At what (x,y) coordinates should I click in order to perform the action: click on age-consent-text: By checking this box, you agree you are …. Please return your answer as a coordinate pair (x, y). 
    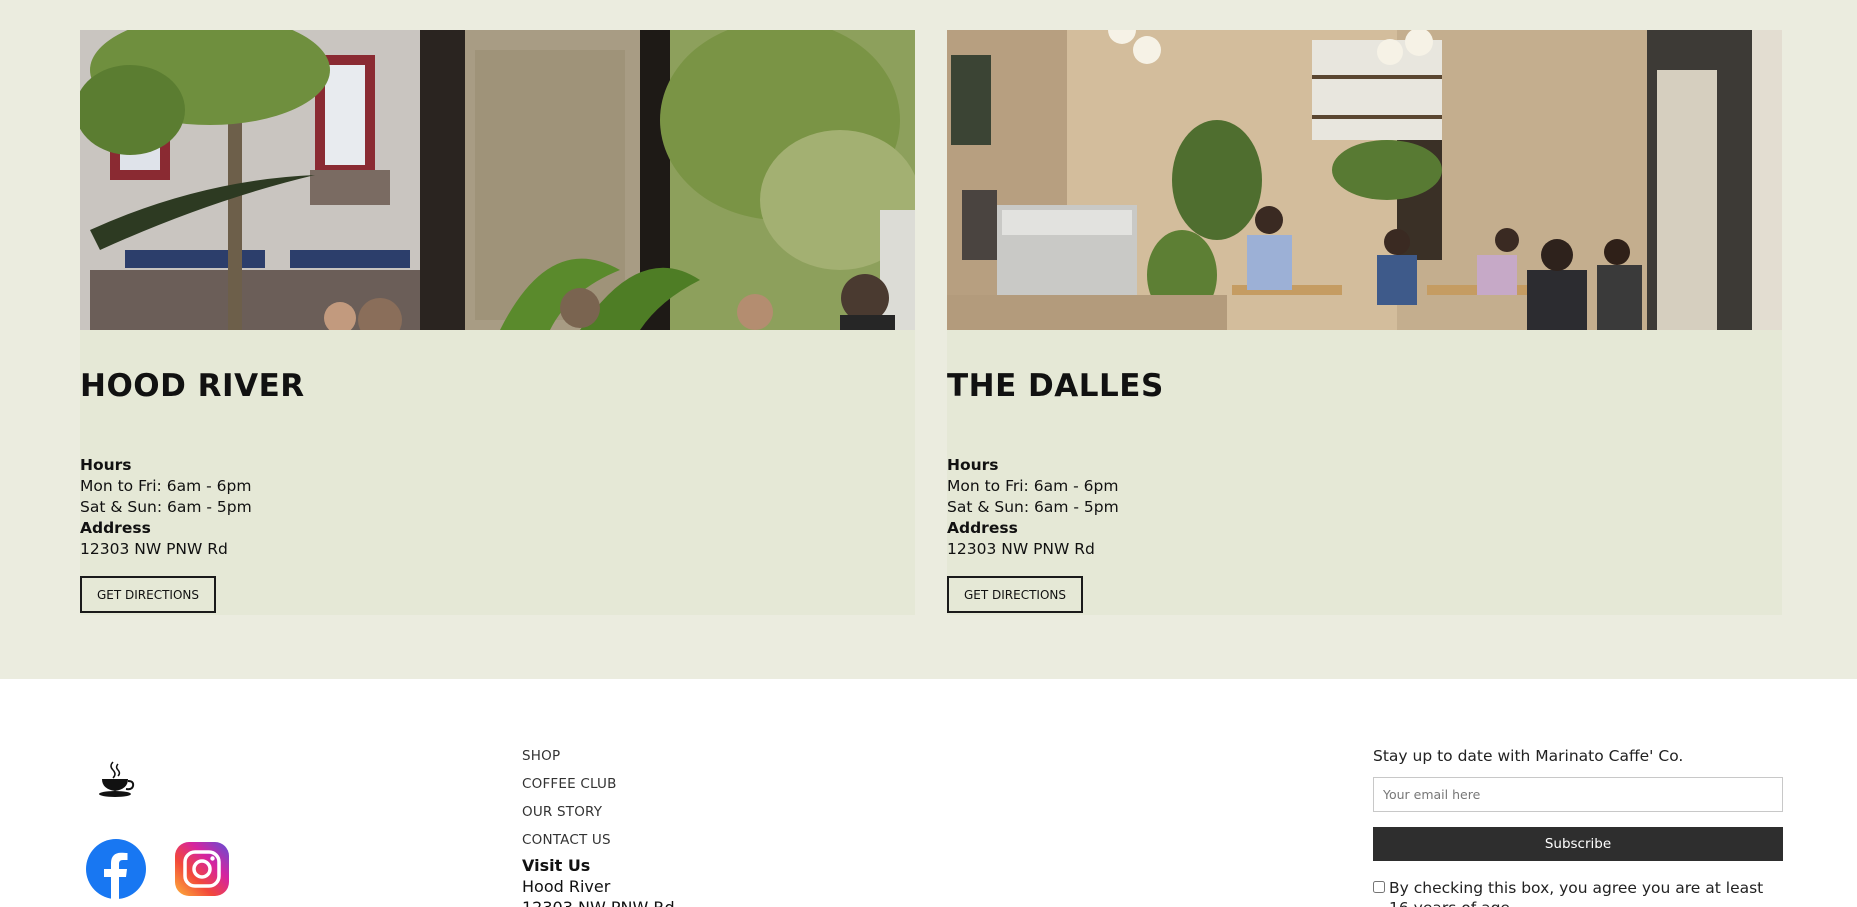
    Looking at the image, I should click on (1576, 893).